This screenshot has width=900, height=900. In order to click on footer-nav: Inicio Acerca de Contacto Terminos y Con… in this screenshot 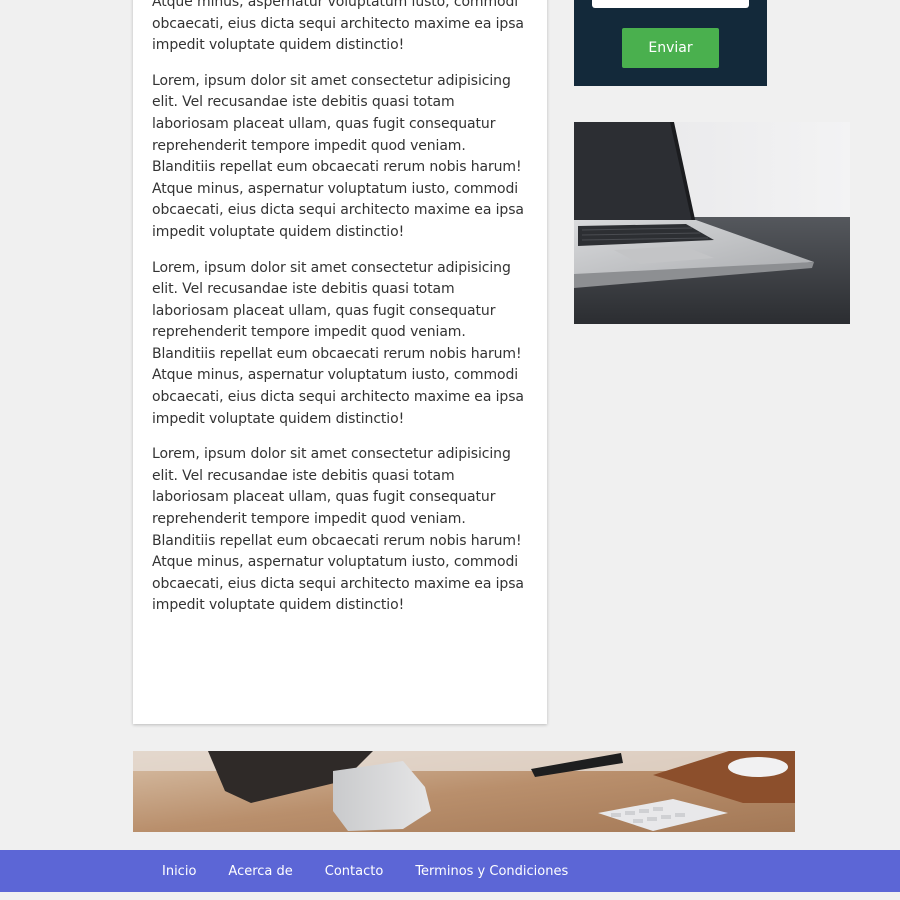, I will do `click(450, 871)`.